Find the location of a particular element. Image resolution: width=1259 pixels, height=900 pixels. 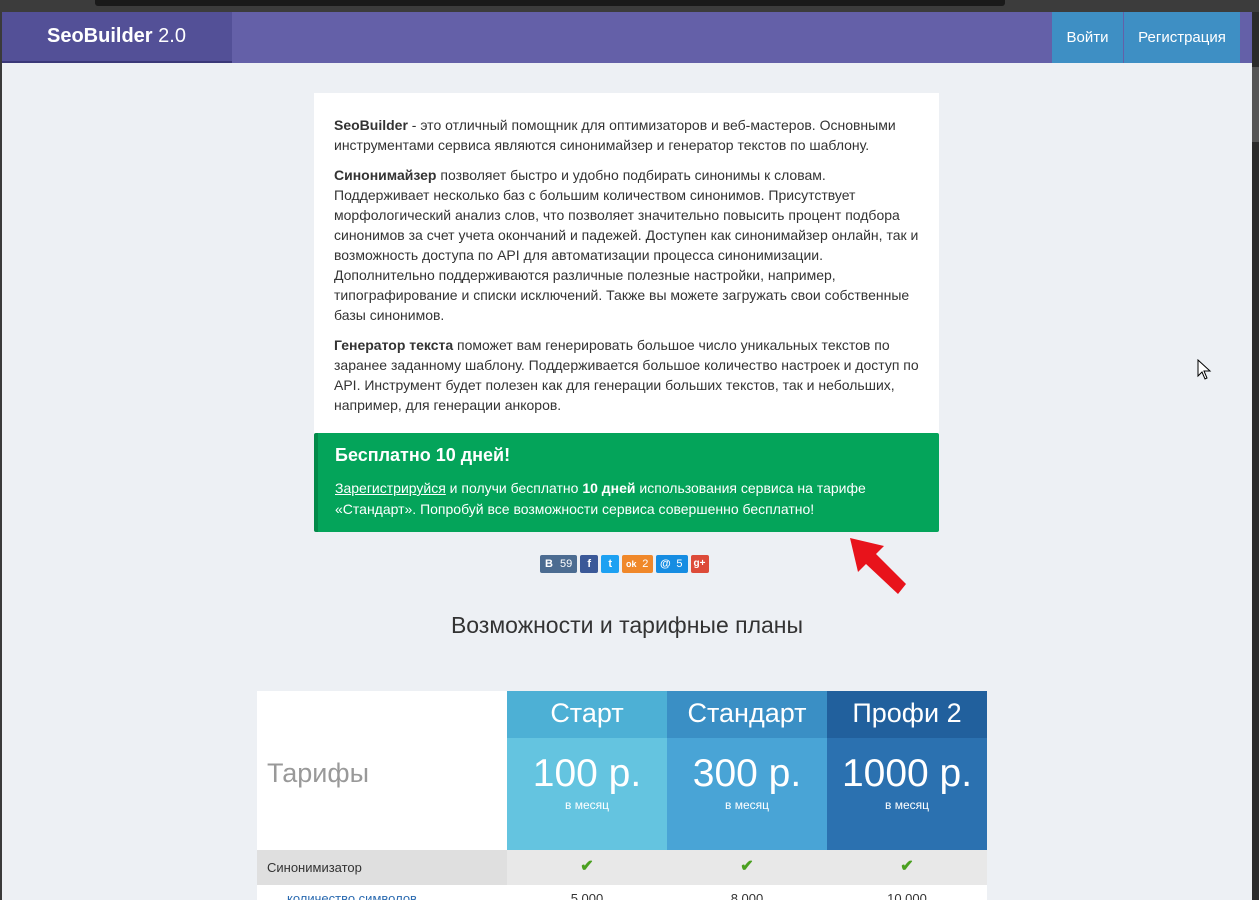

brand-version: 2.0 is located at coordinates (169, 36).